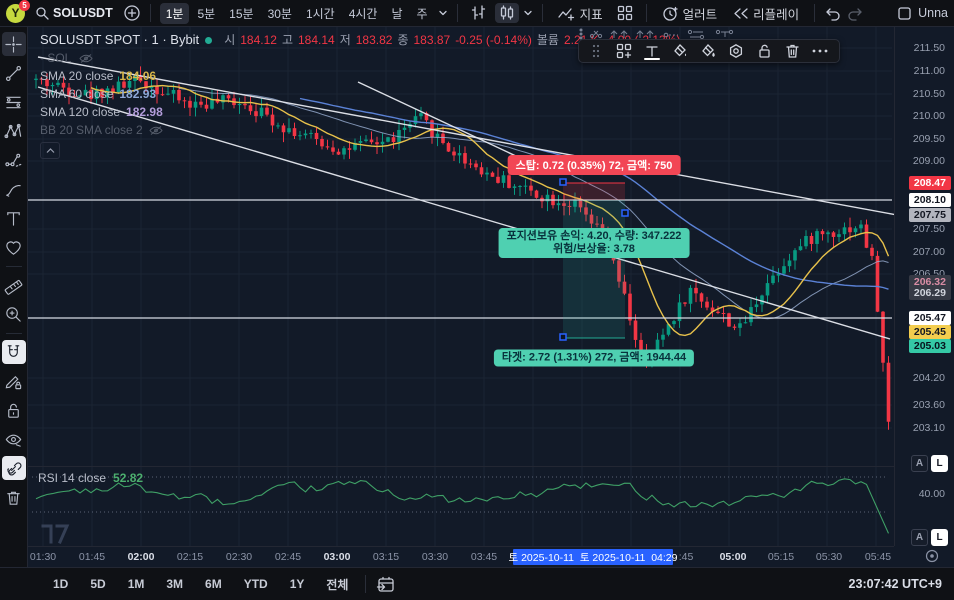 The image size is (954, 600). What do you see at coordinates (60, 584) in the screenshot?
I see `range-1D: 1D` at bounding box center [60, 584].